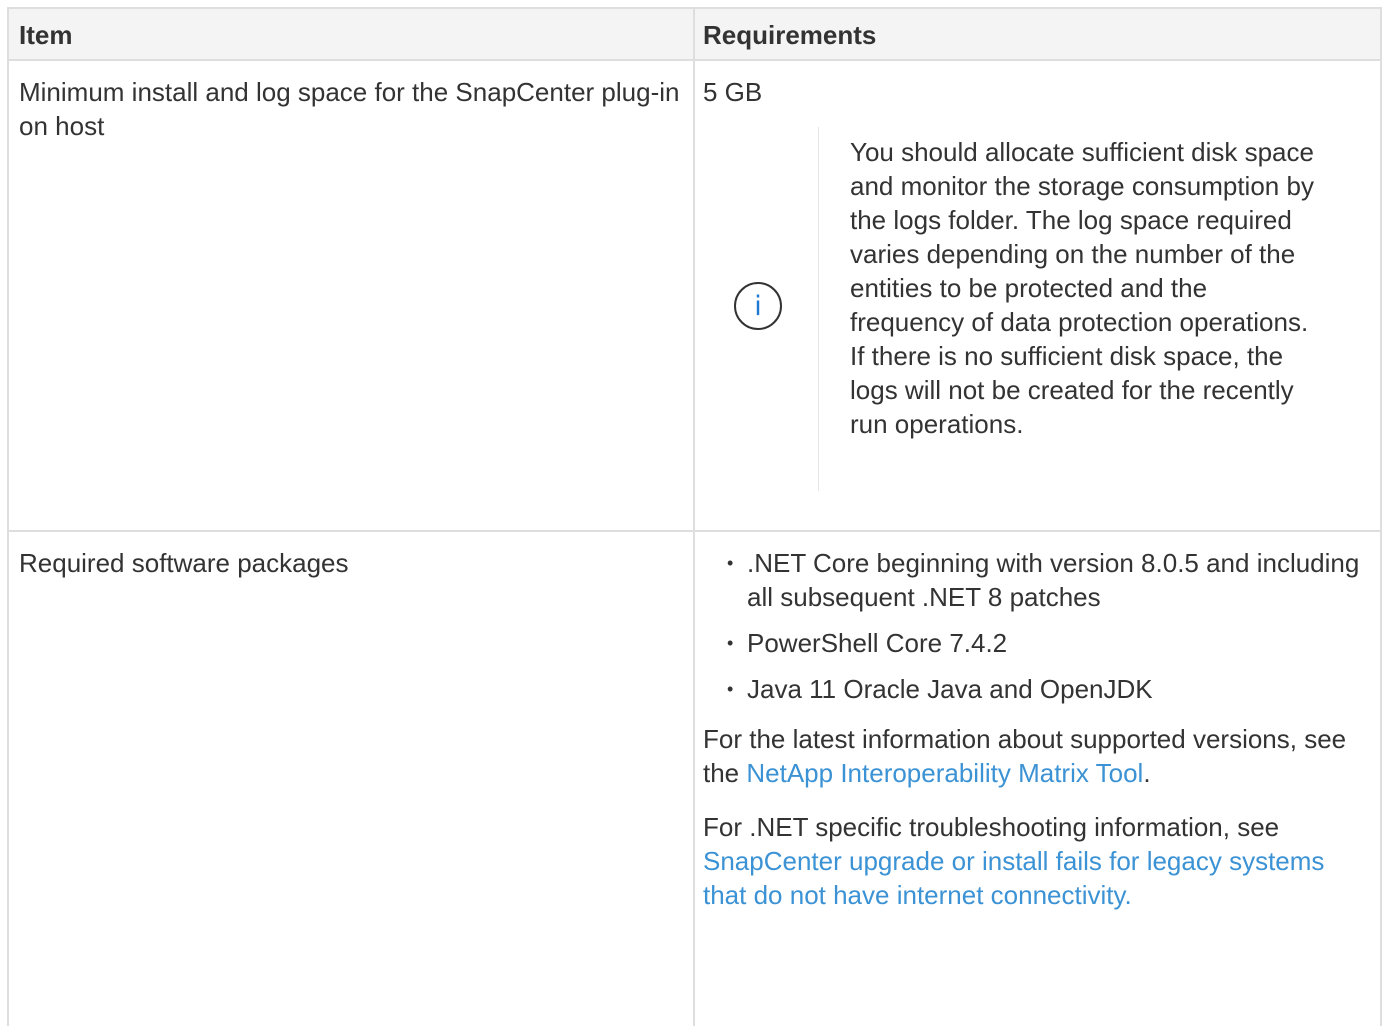 This screenshot has width=1383, height=1026. What do you see at coordinates (944, 773) in the screenshot?
I see `interoperability-matrix-link: NetApp Interoperability Matrix Tool` at bounding box center [944, 773].